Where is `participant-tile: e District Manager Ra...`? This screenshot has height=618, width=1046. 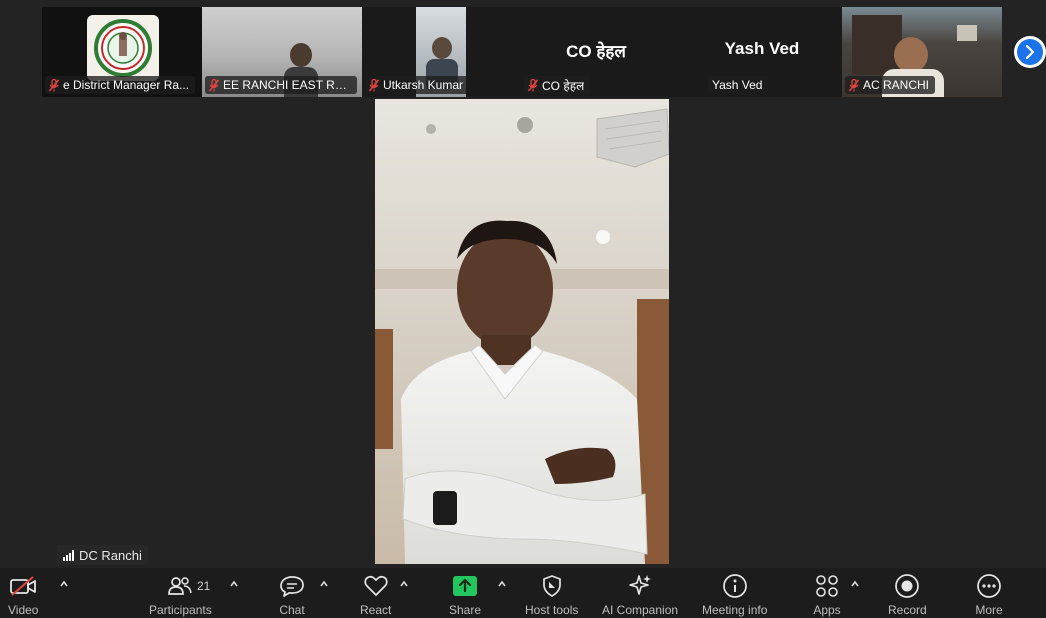
participant-tile: e District Manager Ra... is located at coordinates (122, 52).